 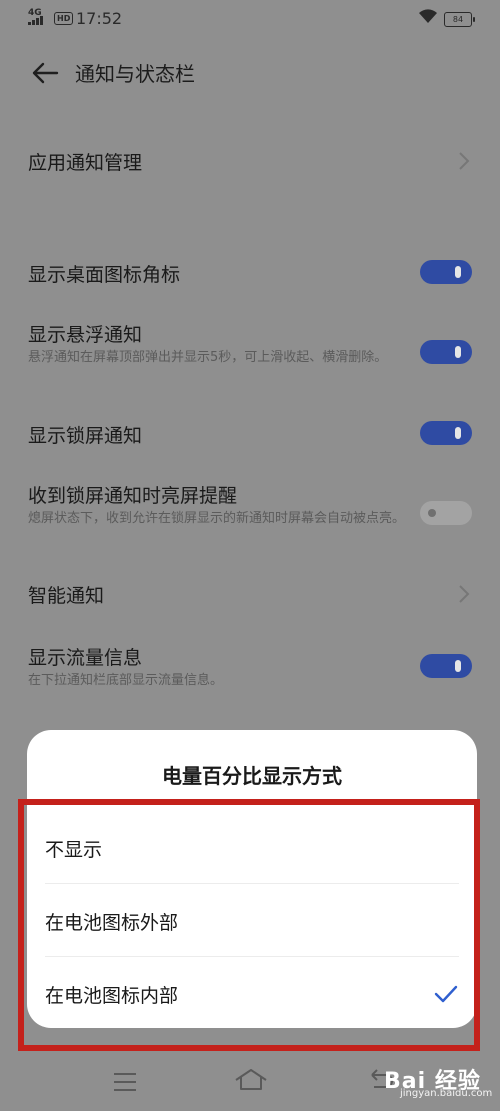 I want to click on traffic-info-toggle, so click(x=446, y=666).